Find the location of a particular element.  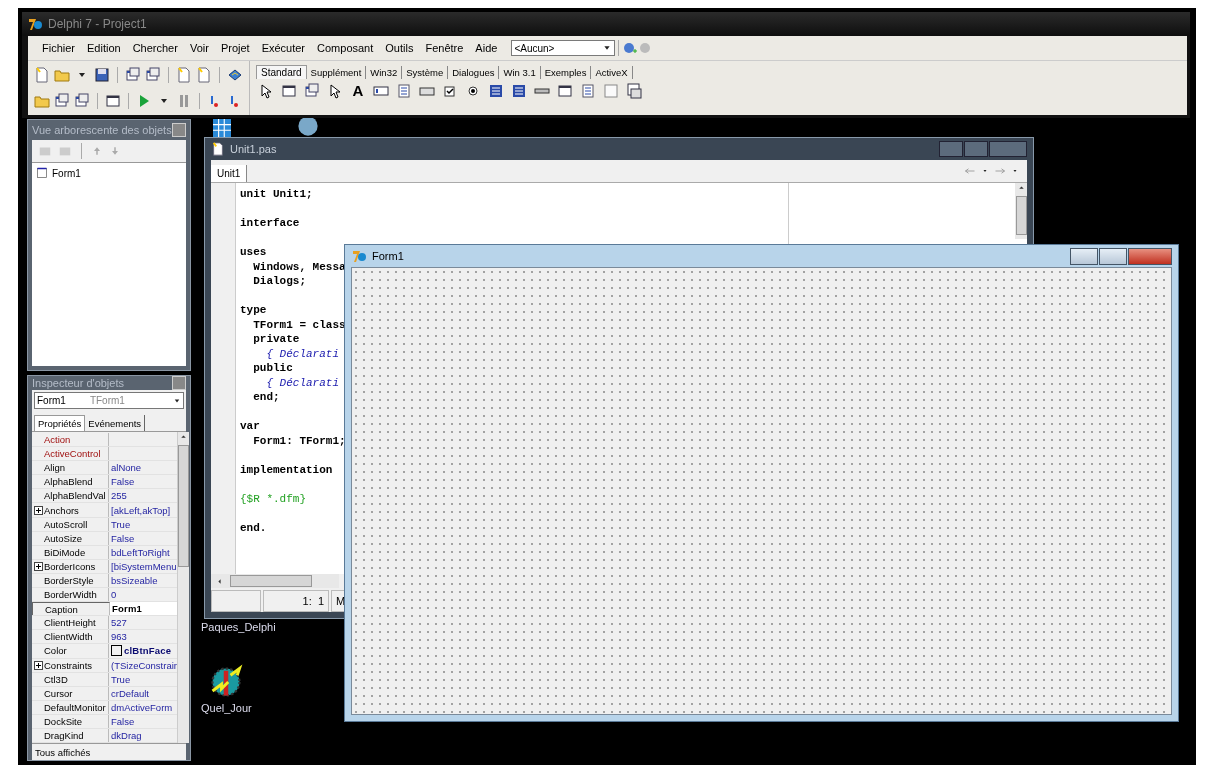

action-list-icon is located at coordinates (634, 91).